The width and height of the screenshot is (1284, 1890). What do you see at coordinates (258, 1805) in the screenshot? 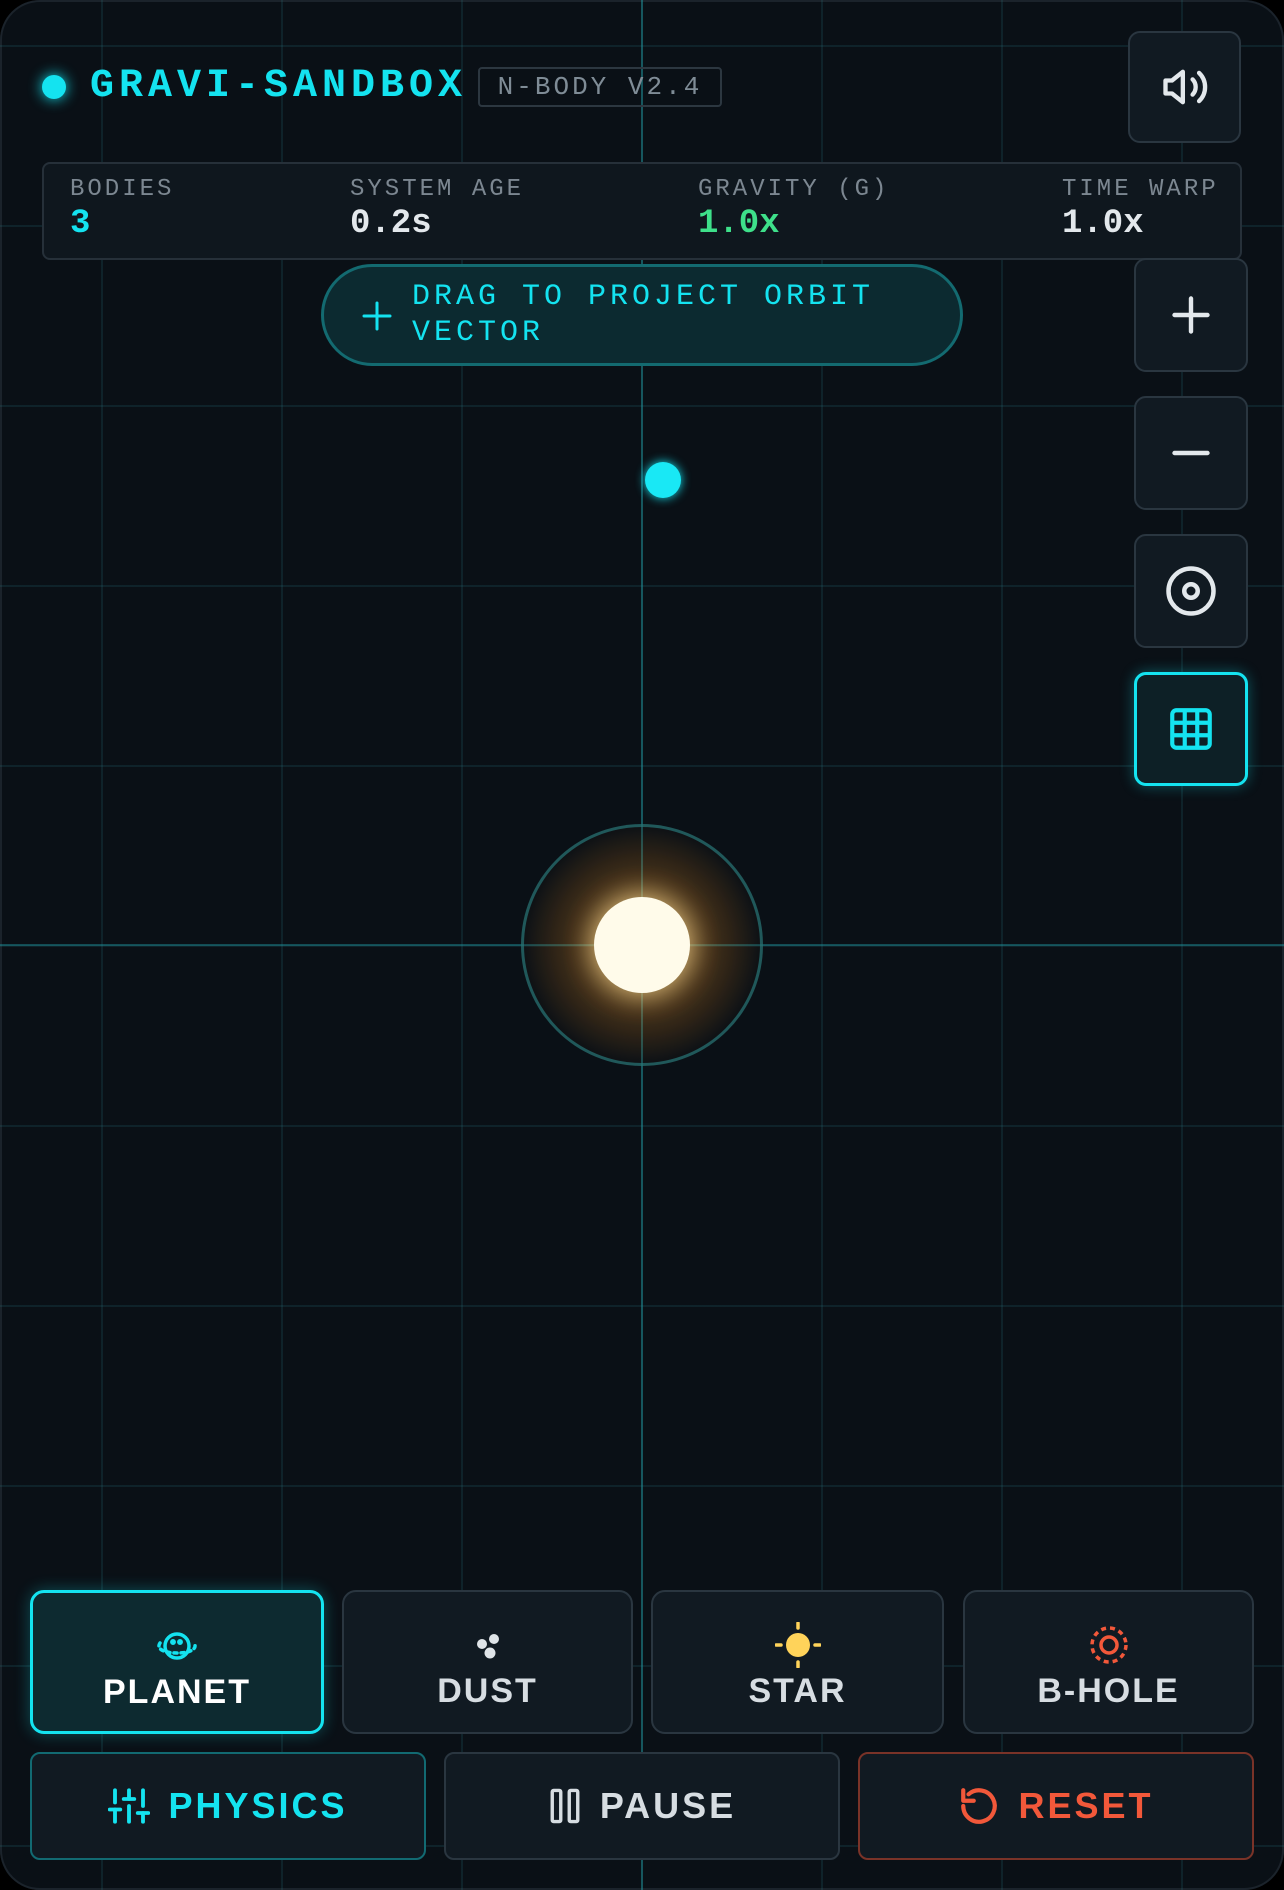
I see `action-label: PHYSICS` at bounding box center [258, 1805].